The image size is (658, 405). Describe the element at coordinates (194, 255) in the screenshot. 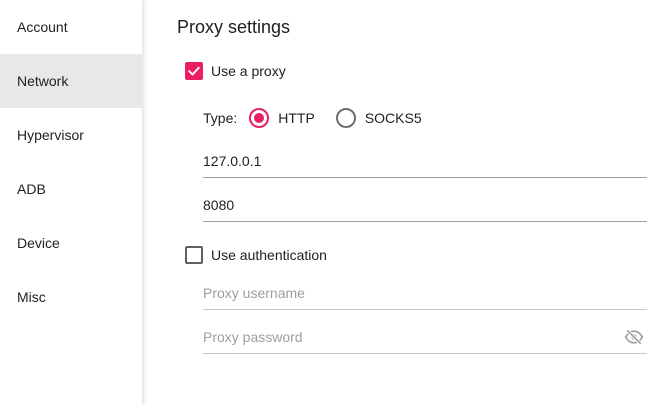

I see `use-auth-checkbox` at that location.